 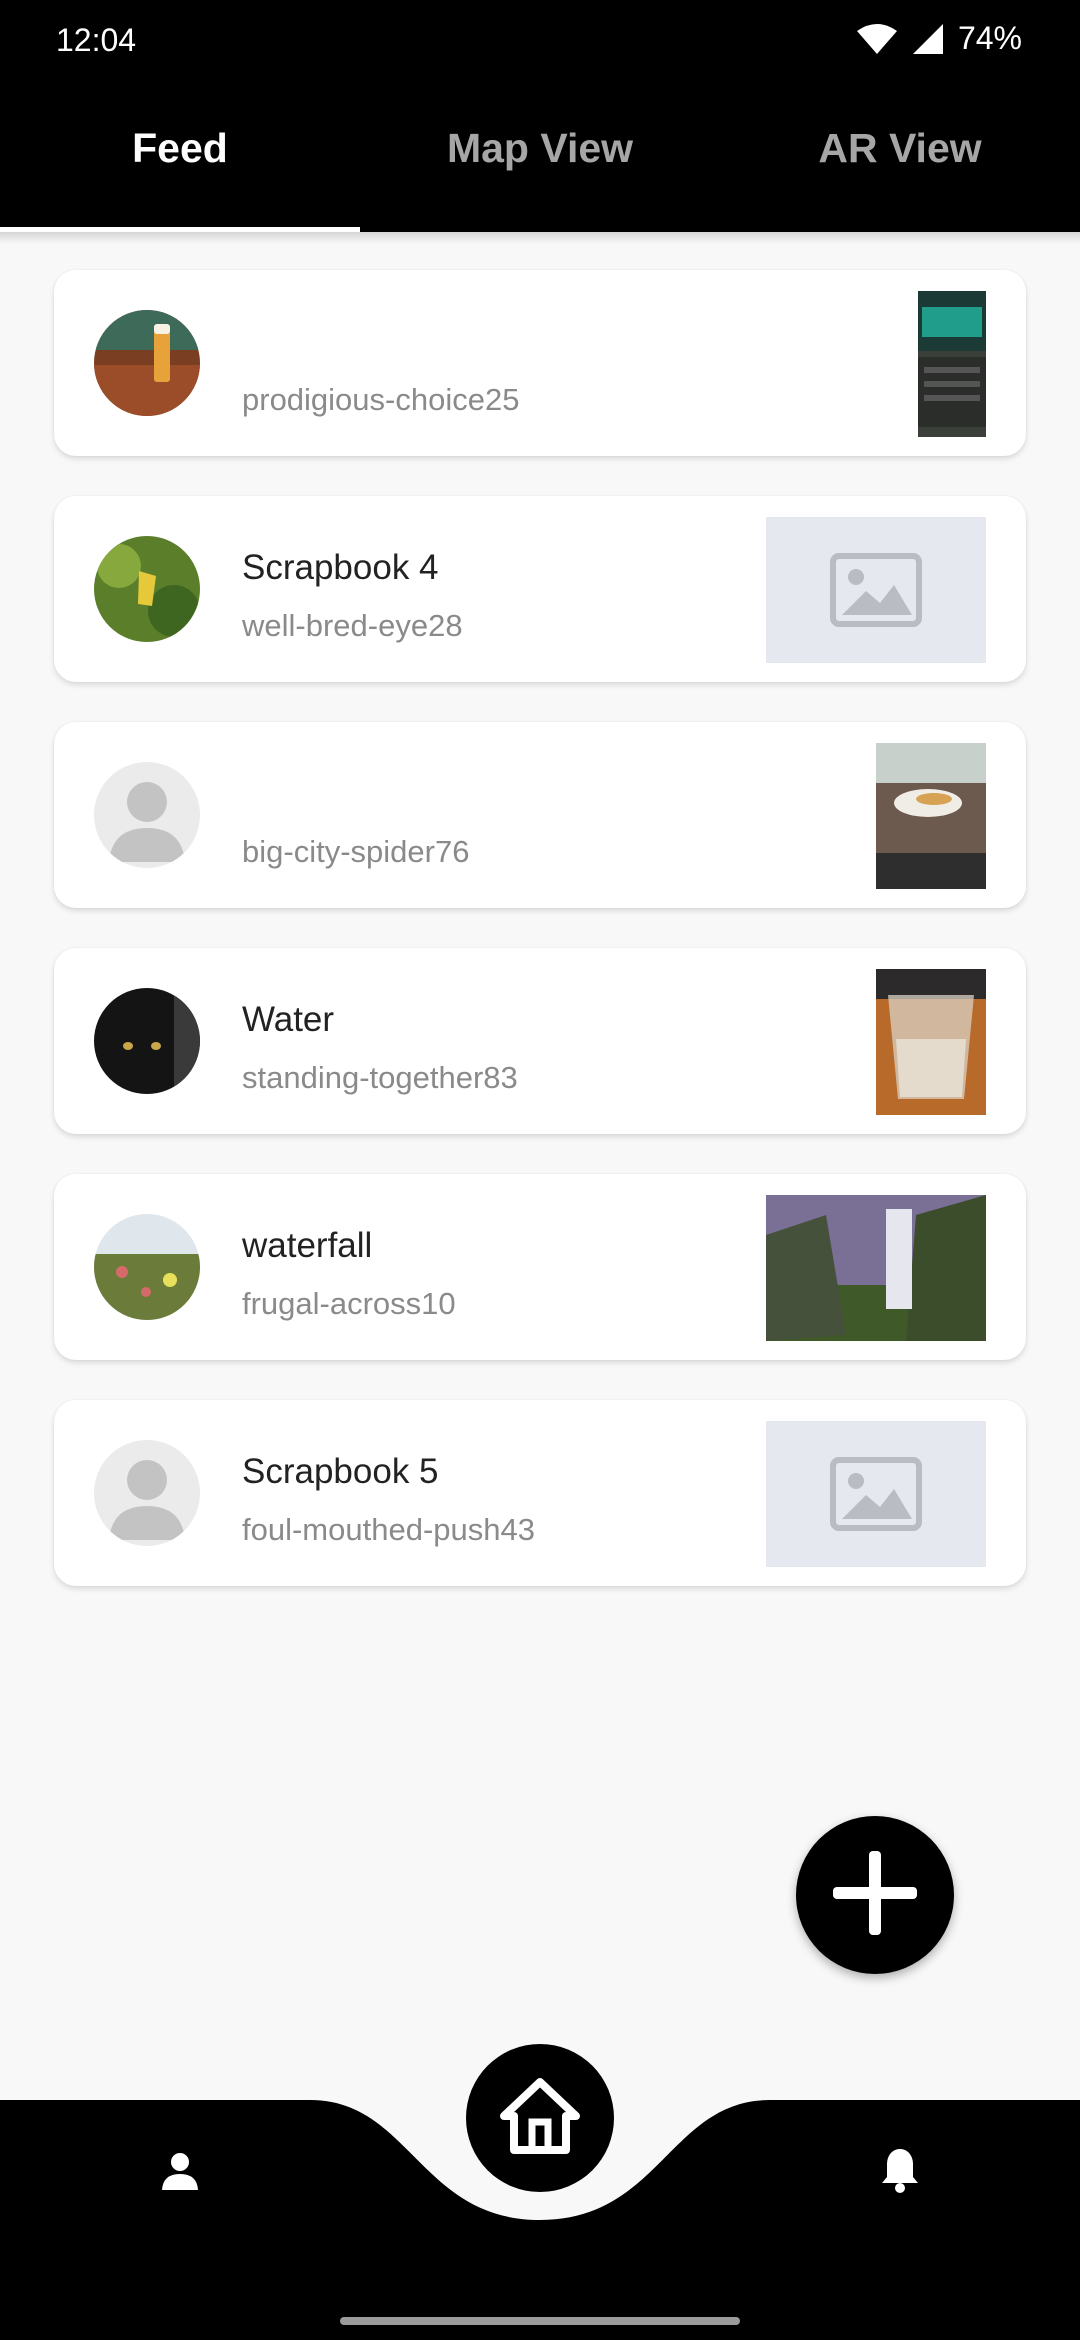 I want to click on card-title: Scrapbook 5, so click(x=340, y=1471).